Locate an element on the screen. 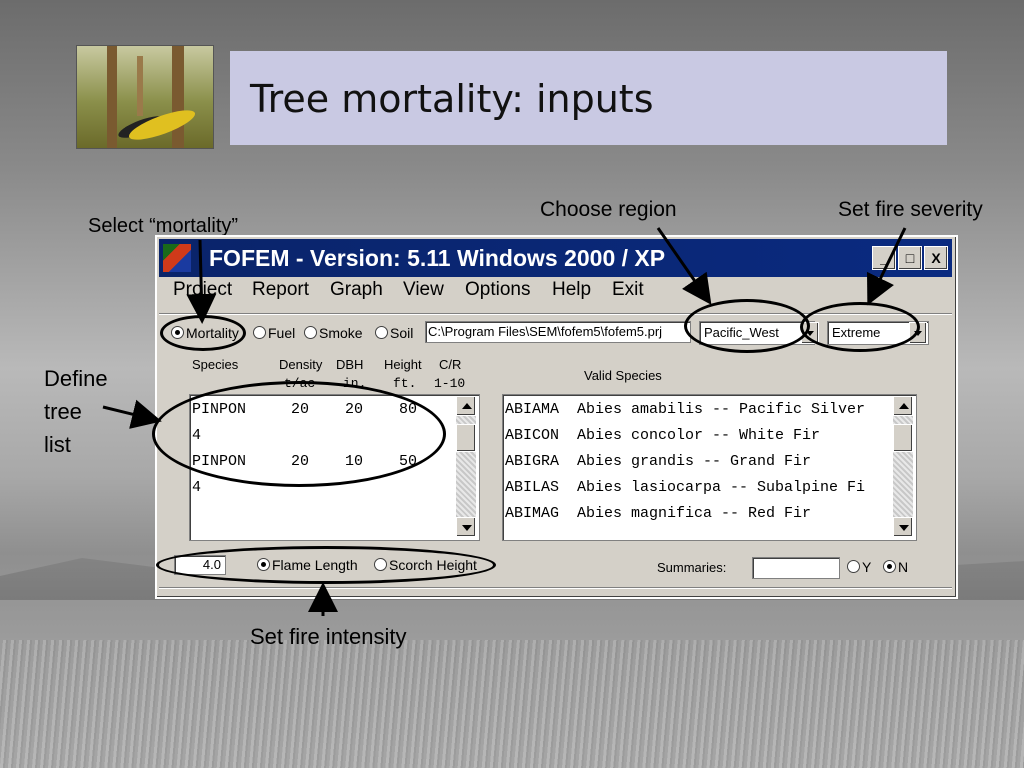  arrow-define-tree-list is located at coordinates (132, 414).